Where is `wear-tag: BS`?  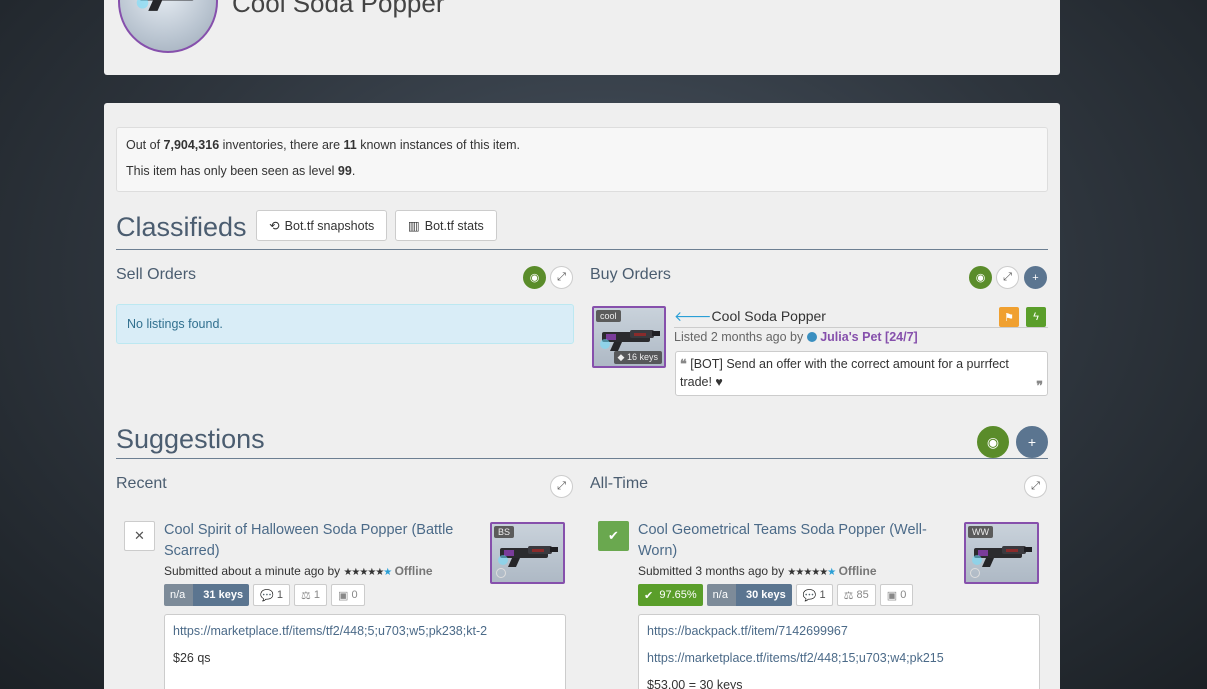 wear-tag: BS is located at coordinates (504, 532).